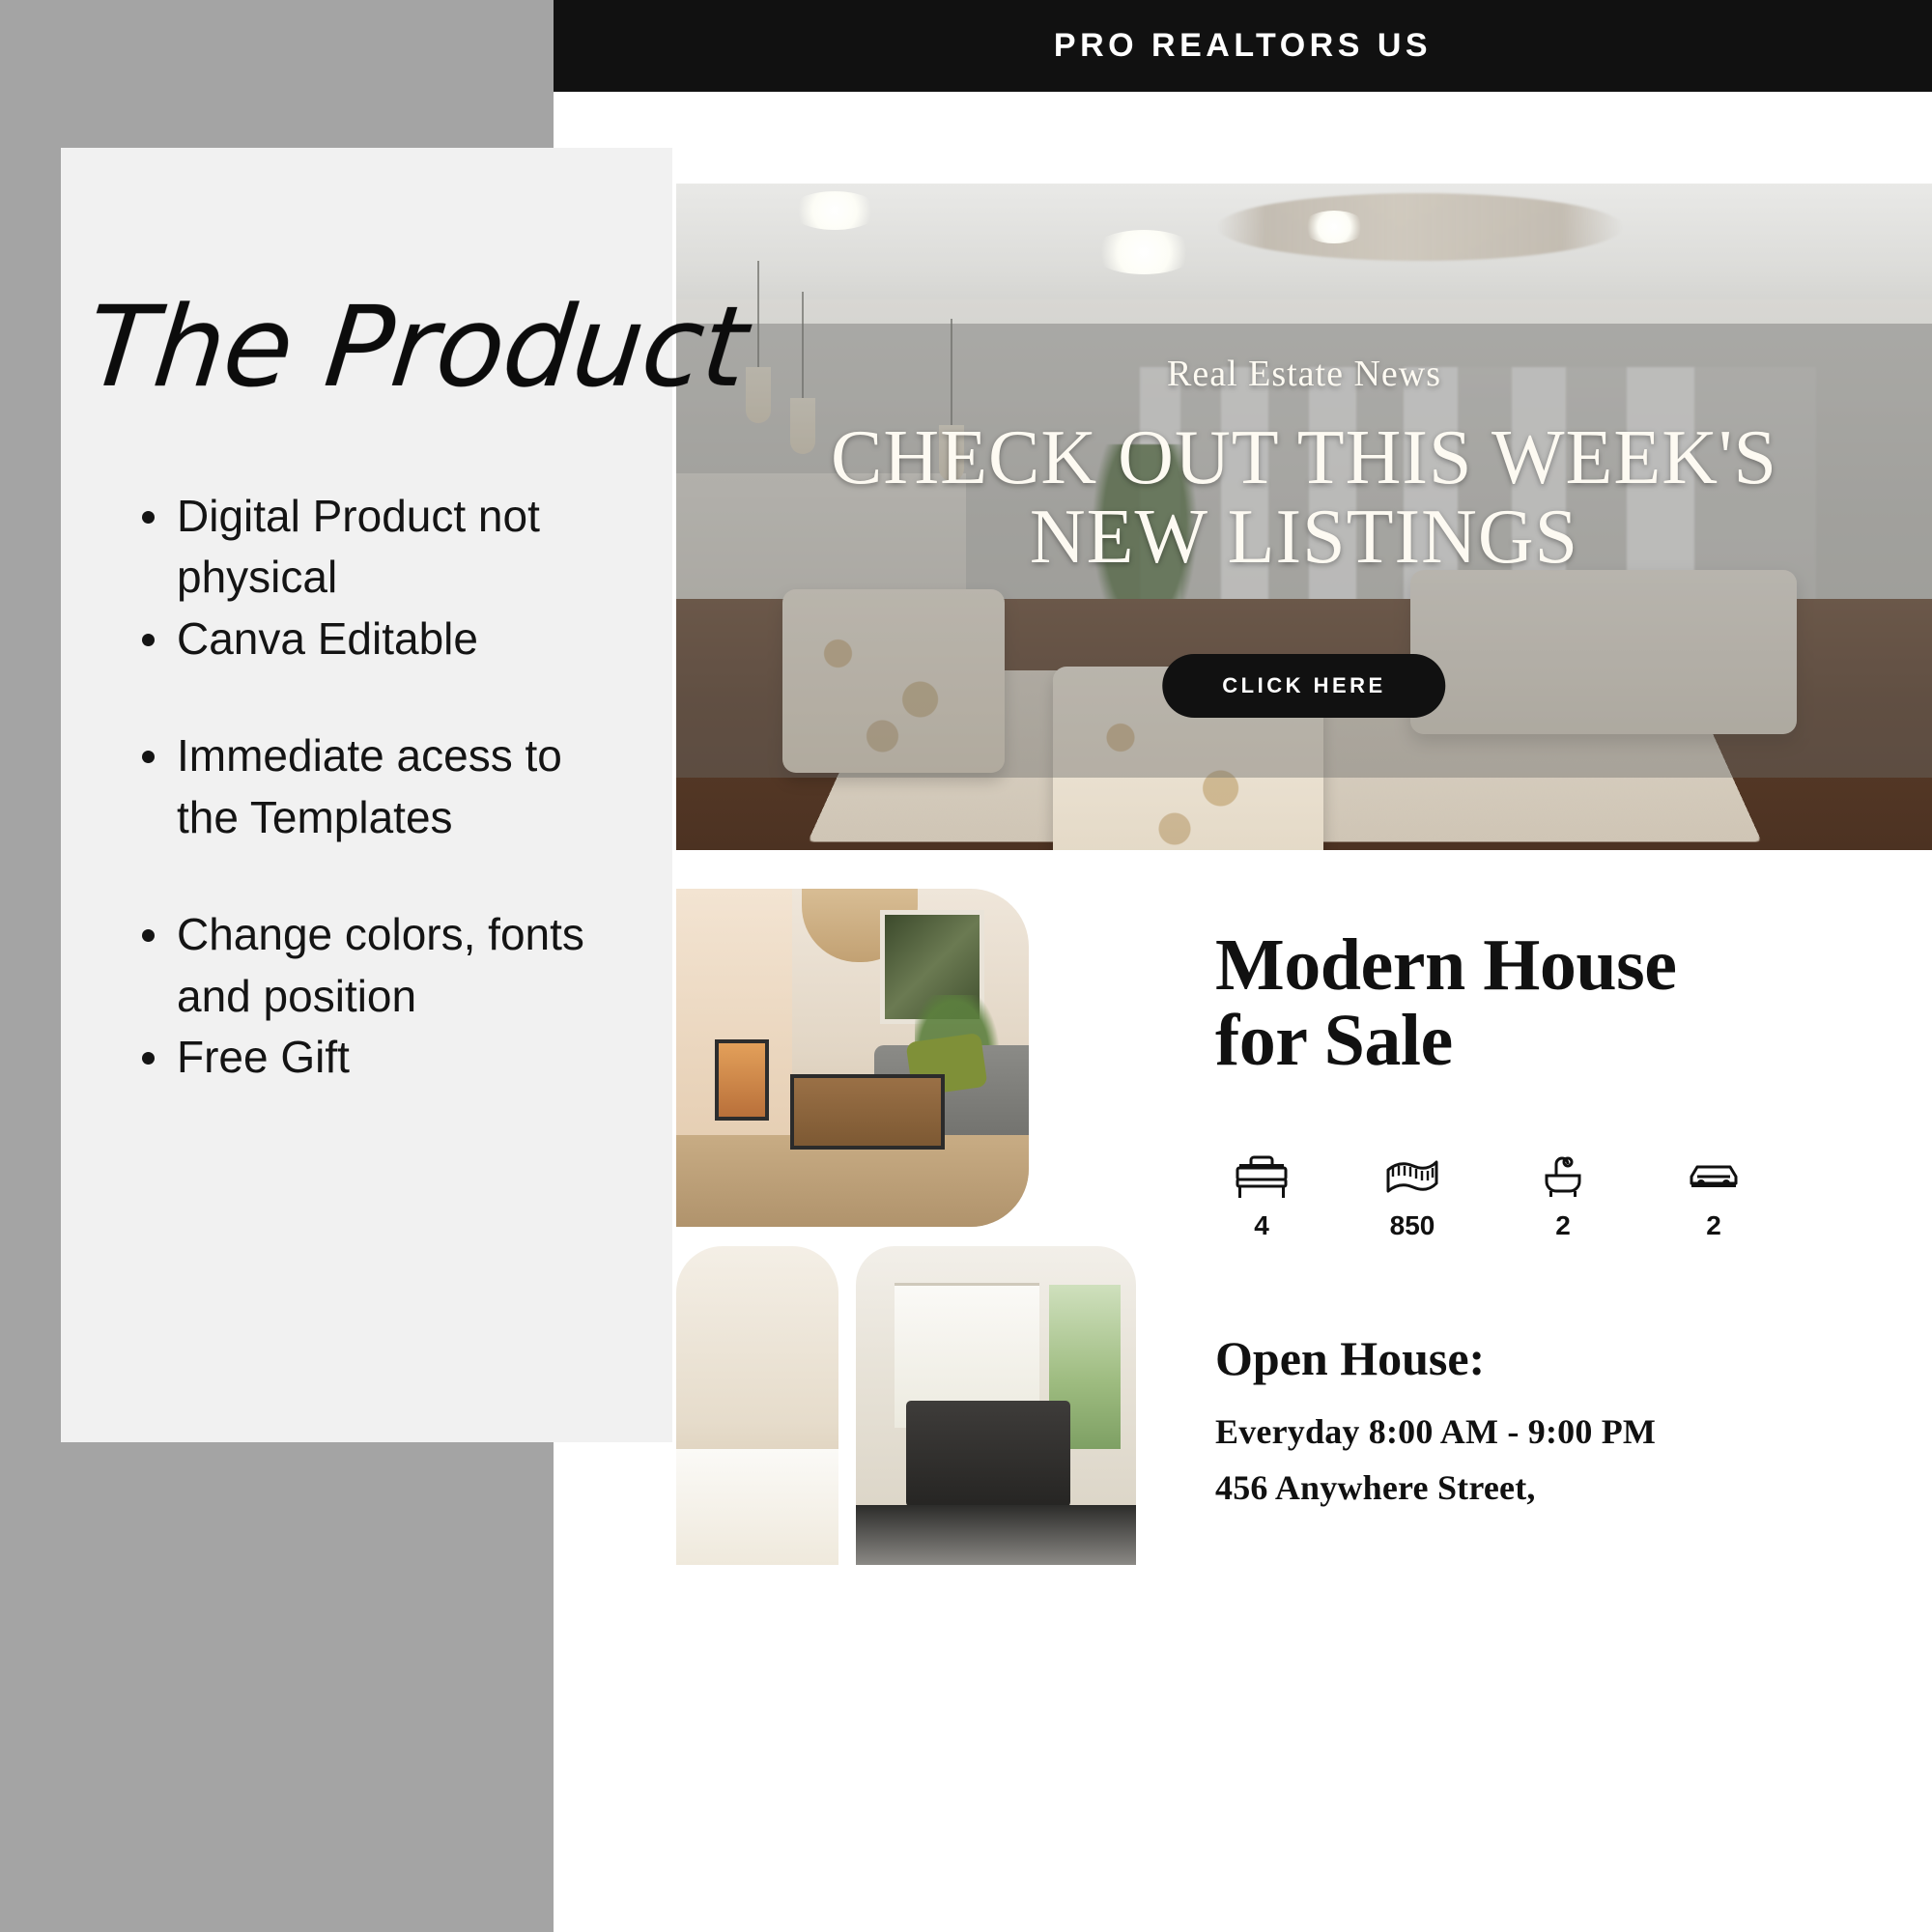 The height and width of the screenshot is (1932, 1932). I want to click on click-here-button: CLICK HERE, so click(1304, 686).